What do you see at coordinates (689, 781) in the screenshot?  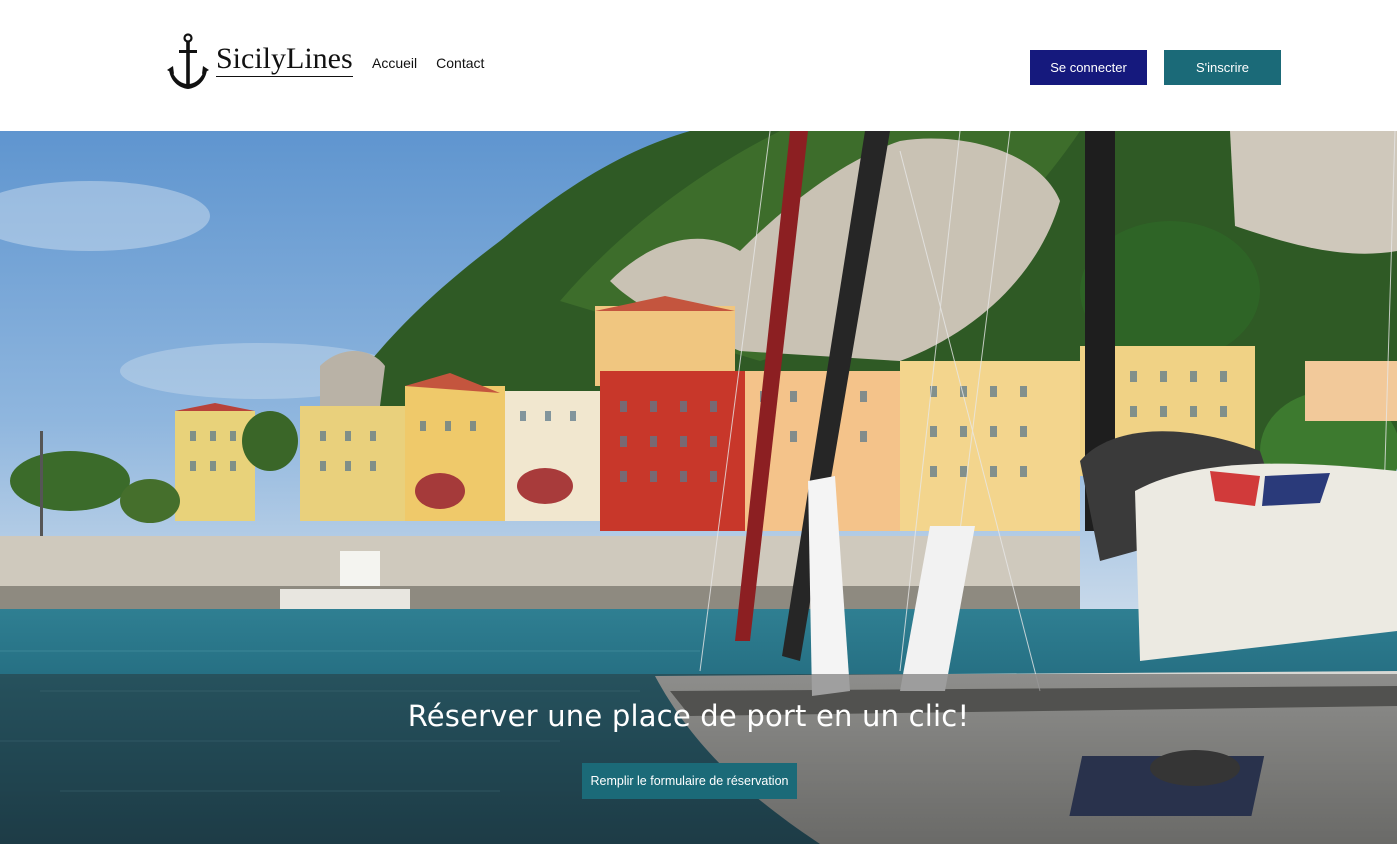 I see `reservation-form-button: Remplir le formulaire de réservation` at bounding box center [689, 781].